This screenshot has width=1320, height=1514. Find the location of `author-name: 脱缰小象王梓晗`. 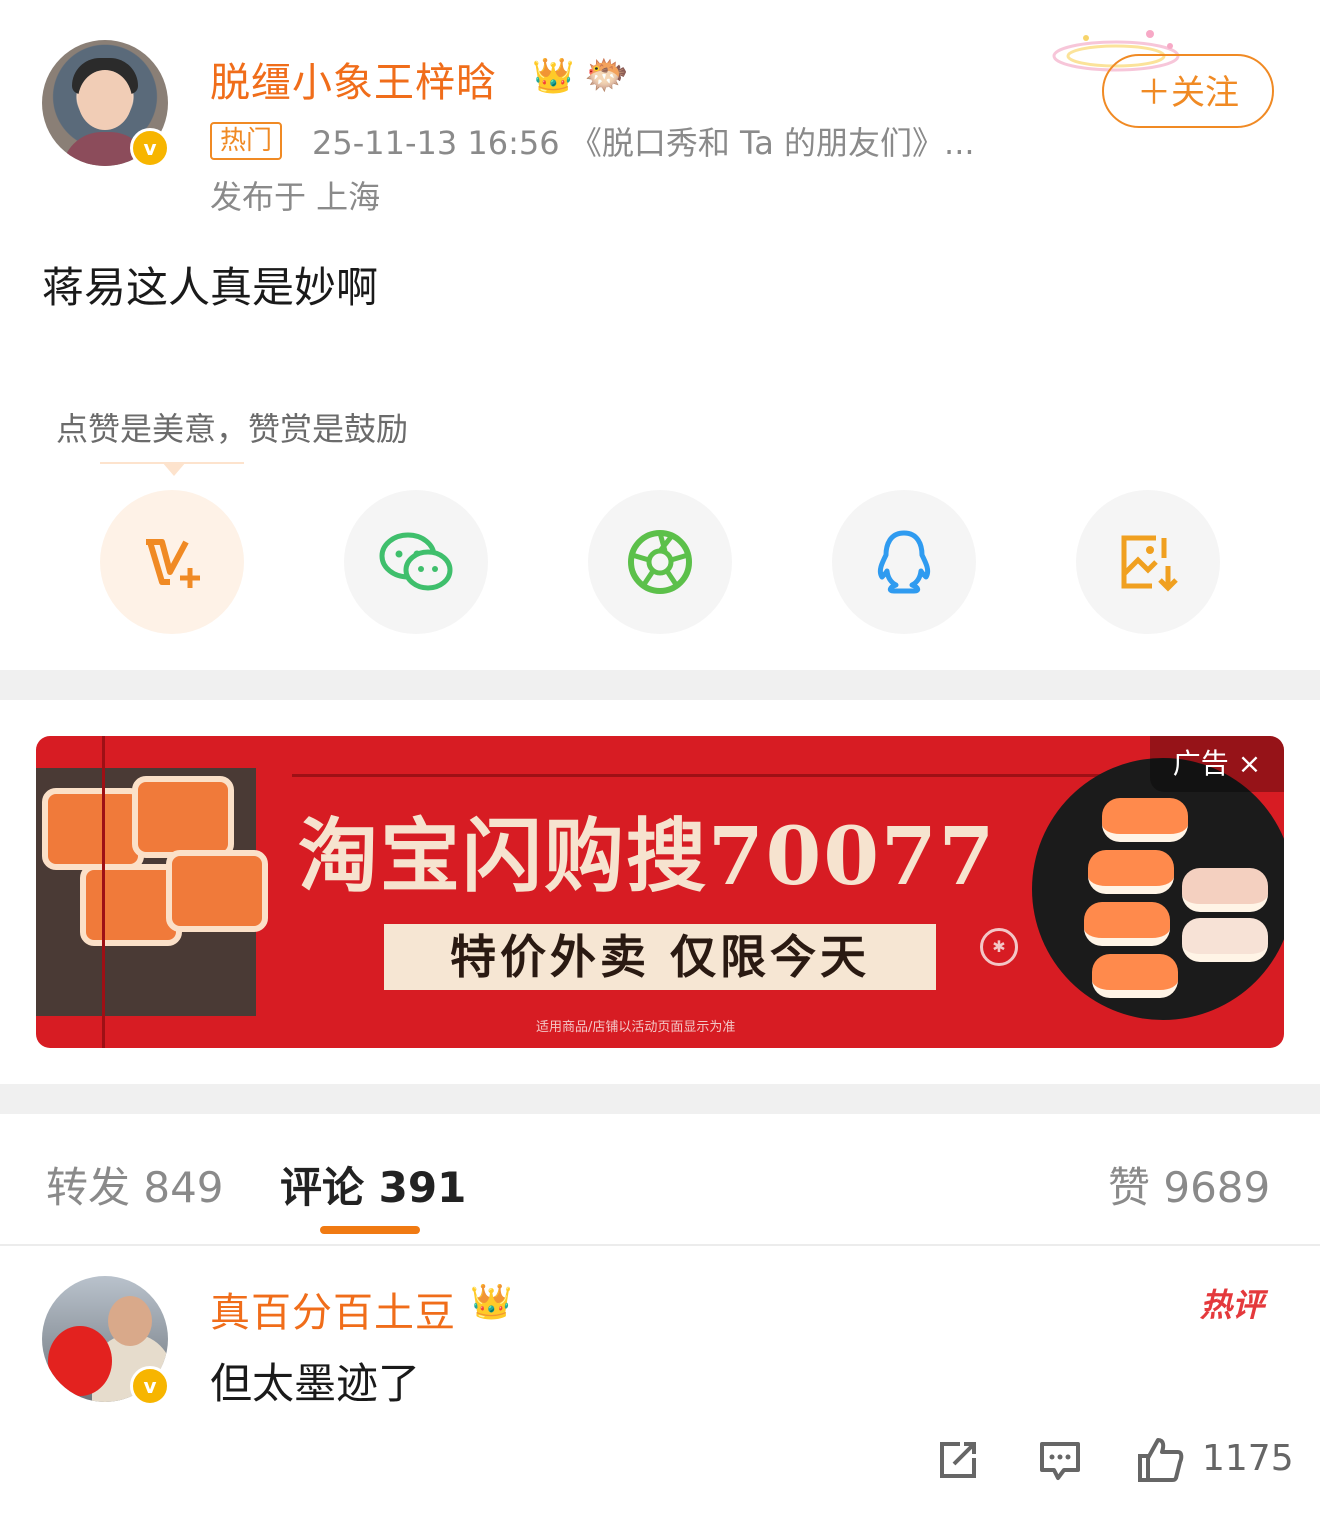

author-name: 脱缰小象王梓晗 is located at coordinates (353, 79).